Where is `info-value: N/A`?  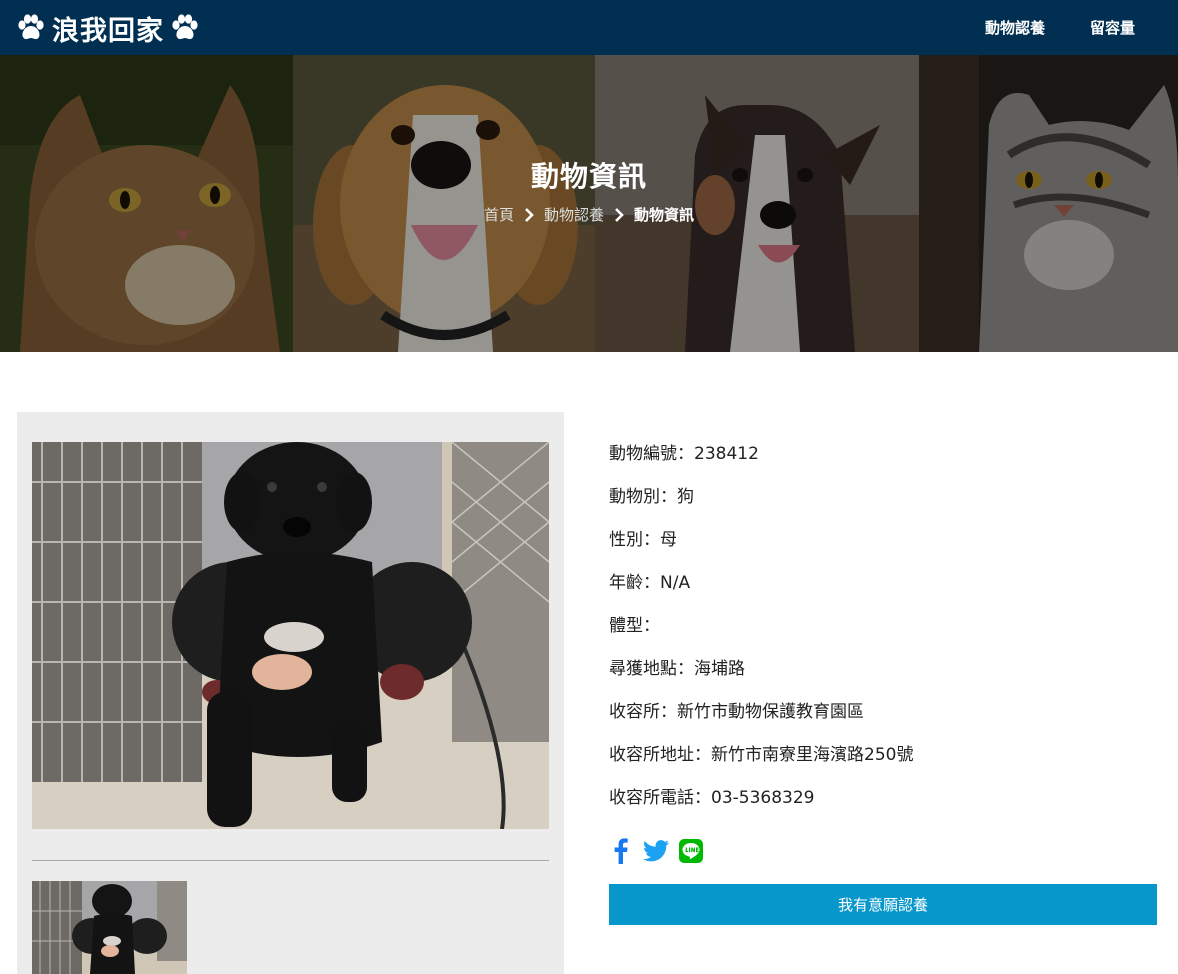
info-value: N/A is located at coordinates (675, 583).